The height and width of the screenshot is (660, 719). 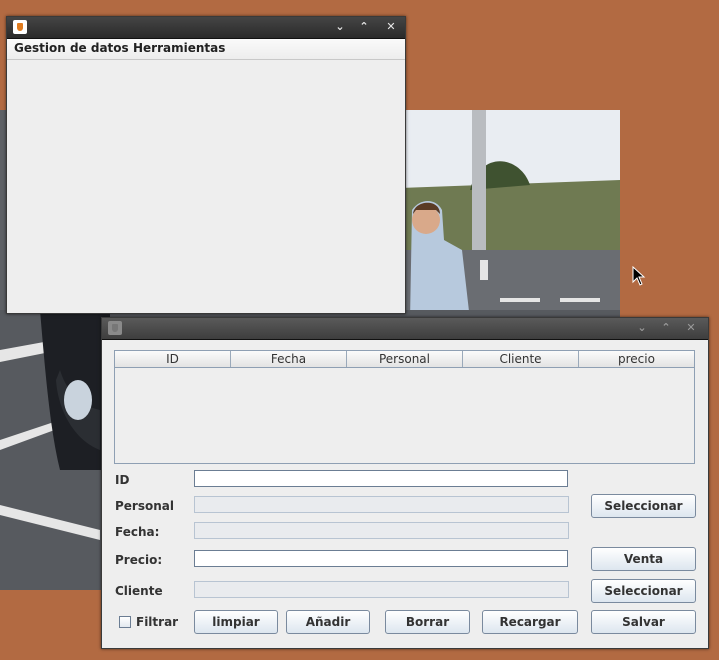 What do you see at coordinates (530, 622) in the screenshot?
I see `recargar-button: Recargar` at bounding box center [530, 622].